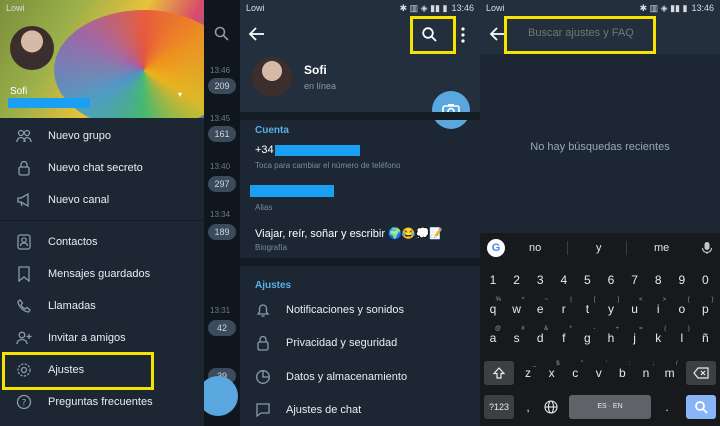 The width and height of the screenshot is (720, 426). What do you see at coordinates (540, 338) in the screenshot?
I see `key-d: d &` at bounding box center [540, 338].